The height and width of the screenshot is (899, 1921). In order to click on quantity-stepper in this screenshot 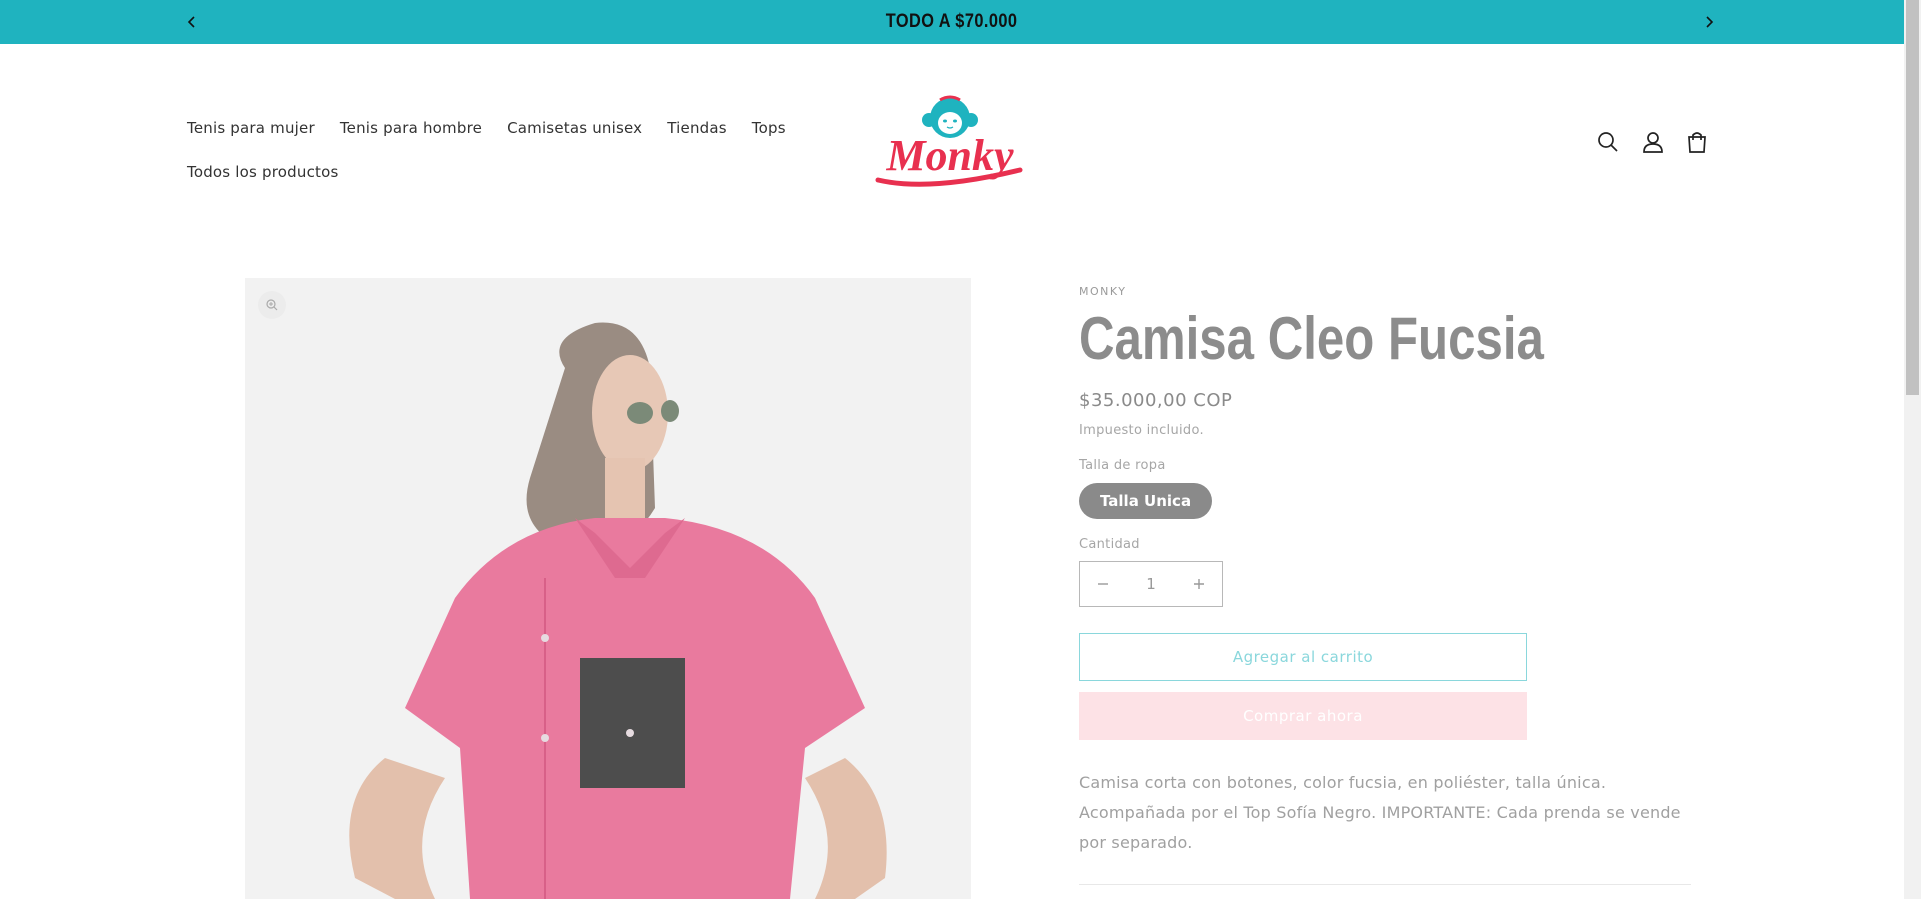, I will do `click(1151, 584)`.